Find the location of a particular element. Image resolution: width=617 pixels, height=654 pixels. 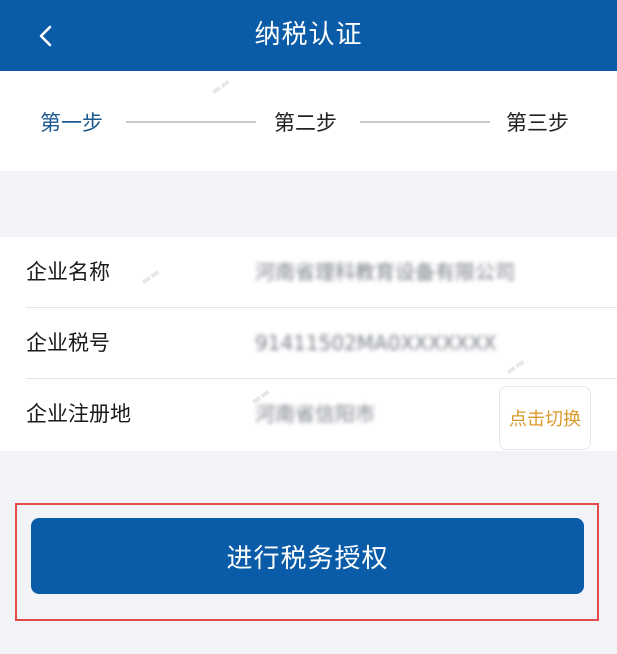

company-name-row: 企业名称 河南省理科教育设备有限公司 is located at coordinates (308, 272).